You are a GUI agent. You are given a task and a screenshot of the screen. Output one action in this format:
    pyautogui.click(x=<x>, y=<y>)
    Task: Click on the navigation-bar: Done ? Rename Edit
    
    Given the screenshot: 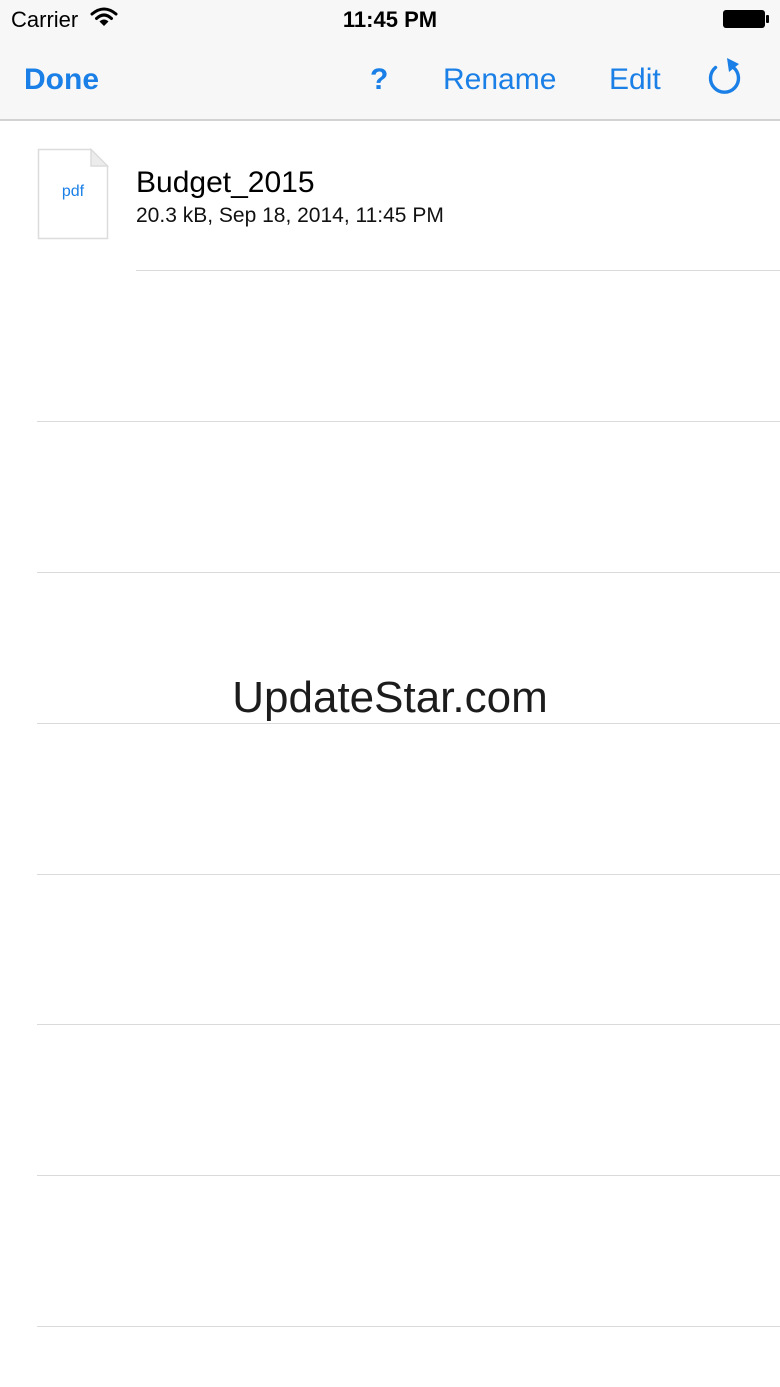 What is the action you would take?
    pyautogui.click(x=390, y=80)
    